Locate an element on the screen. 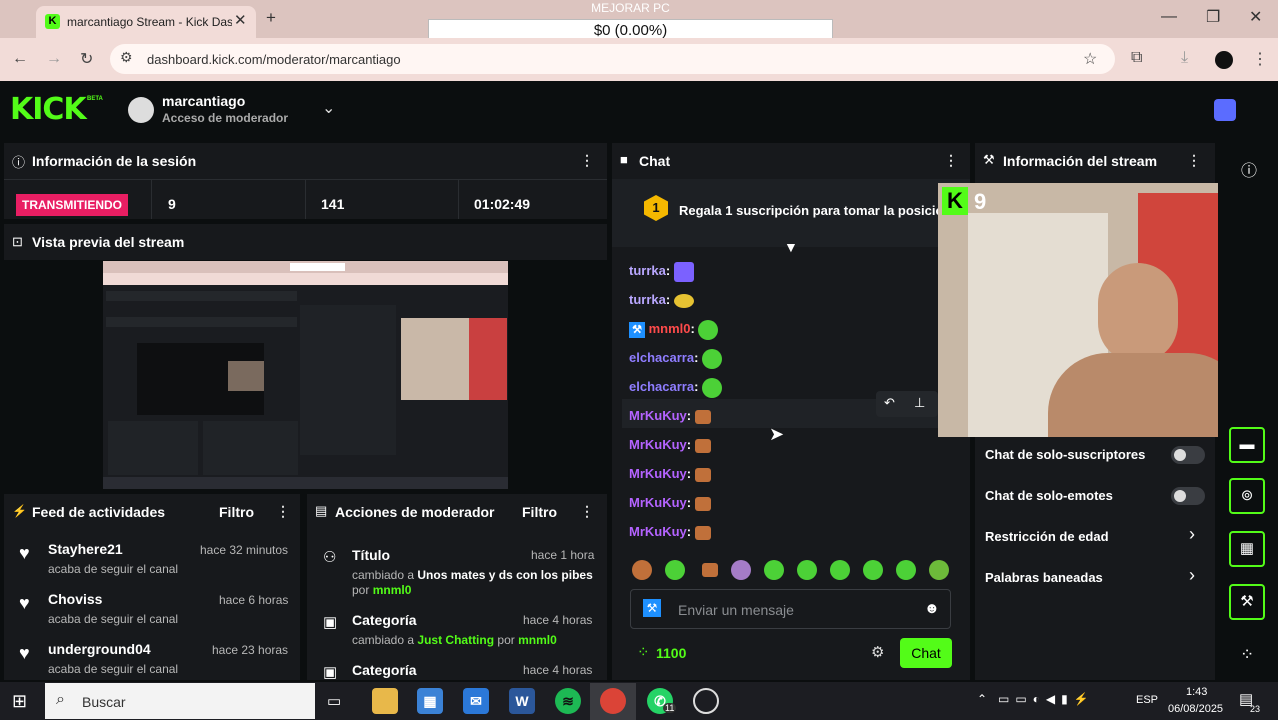 This screenshot has width=1278, height=720. collapse-icon: ▼ is located at coordinates (791, 247).